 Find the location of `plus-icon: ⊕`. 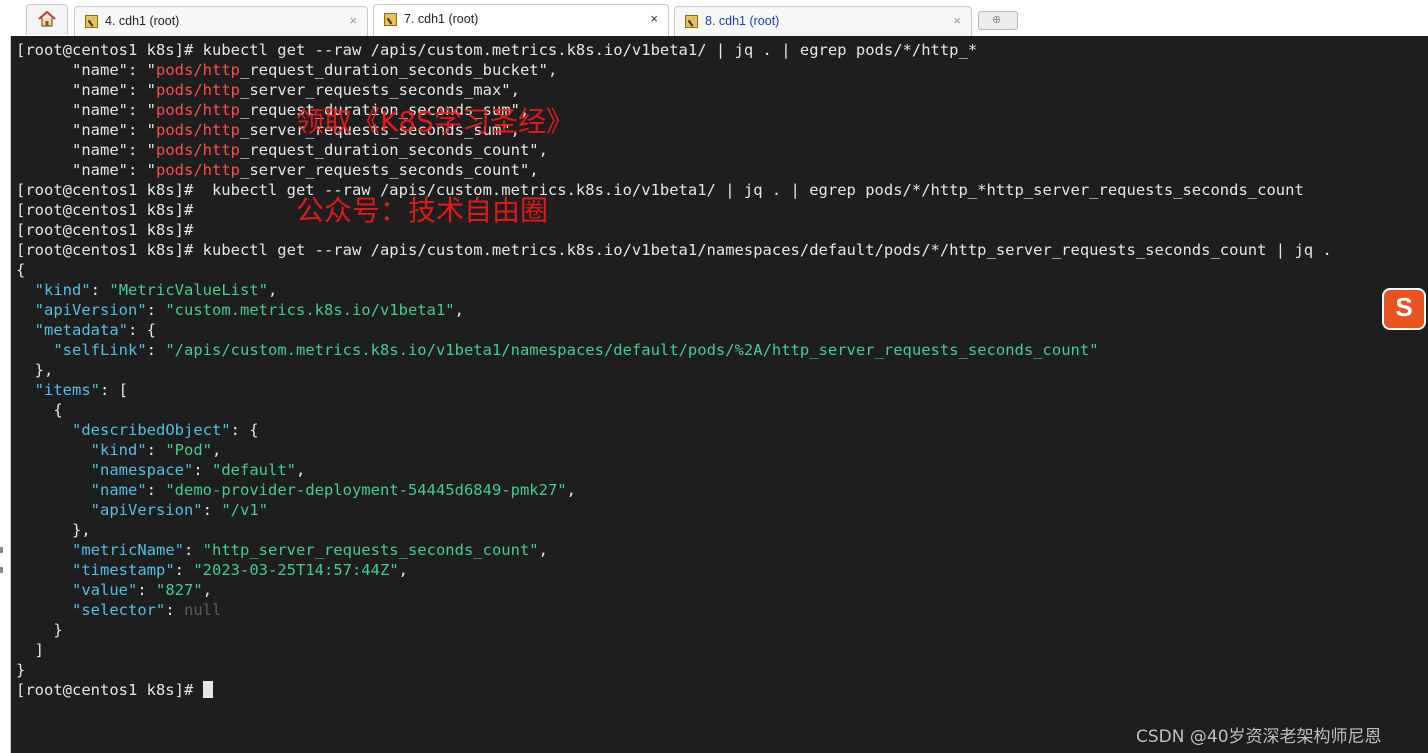

plus-icon: ⊕ is located at coordinates (997, 20).